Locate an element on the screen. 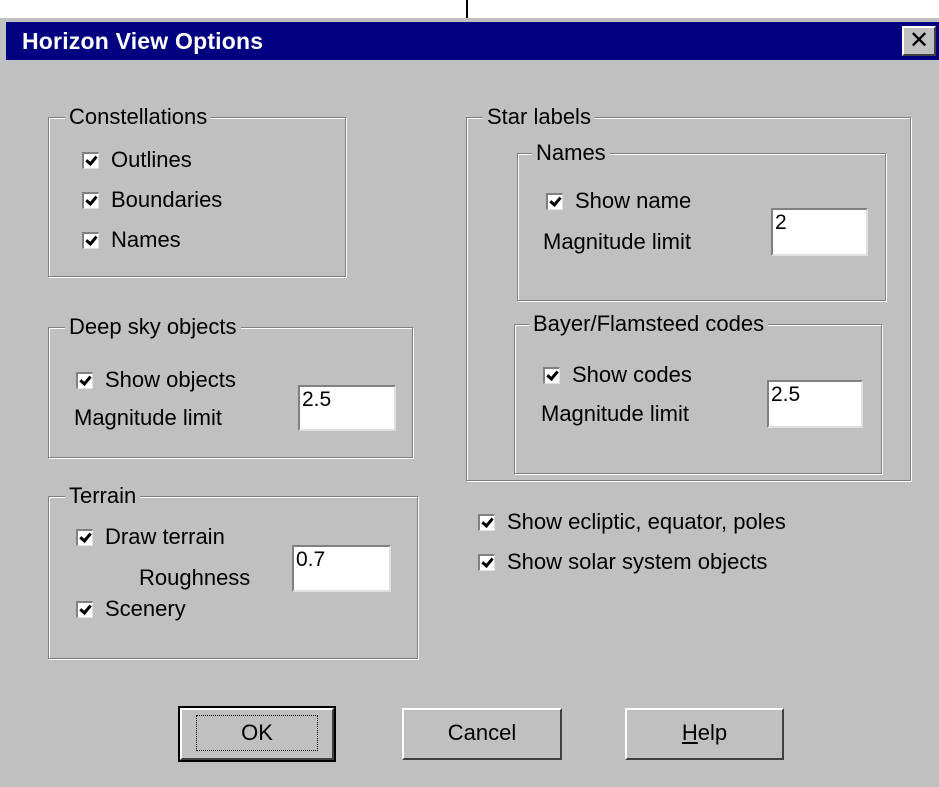 The width and height of the screenshot is (939, 787). show-ecliptic-checkbox: Show ecliptic, equator, poles is located at coordinates (632, 522).